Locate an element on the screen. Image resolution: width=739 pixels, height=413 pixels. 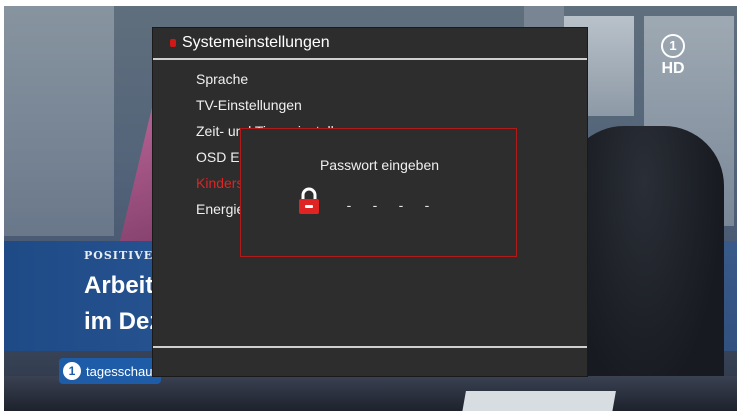
pin-entry-field: - - - - is located at coordinates (388, 205).